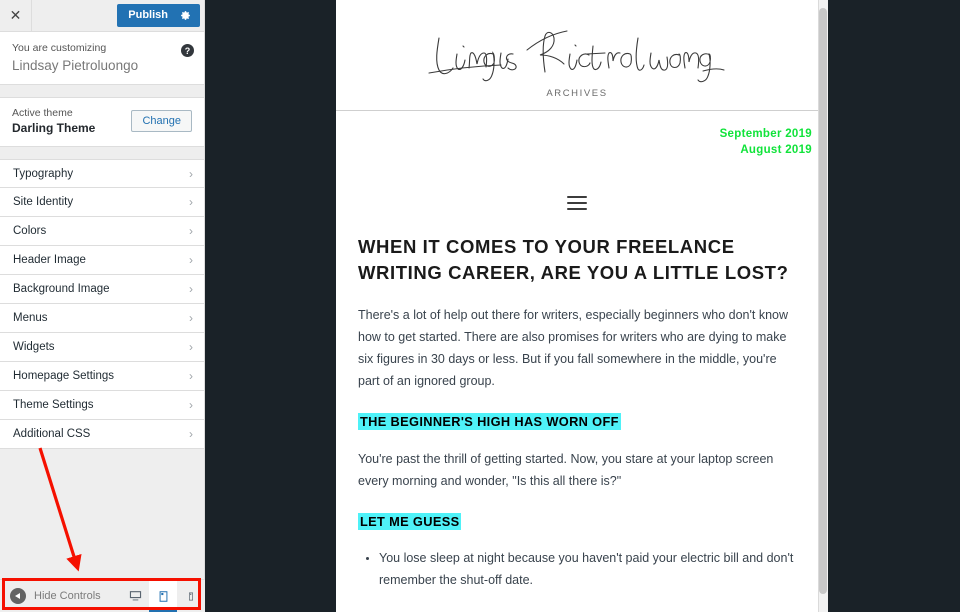 This screenshot has width=960, height=612. What do you see at coordinates (574, 134) in the screenshot?
I see `archive-link-september: September 2019` at bounding box center [574, 134].